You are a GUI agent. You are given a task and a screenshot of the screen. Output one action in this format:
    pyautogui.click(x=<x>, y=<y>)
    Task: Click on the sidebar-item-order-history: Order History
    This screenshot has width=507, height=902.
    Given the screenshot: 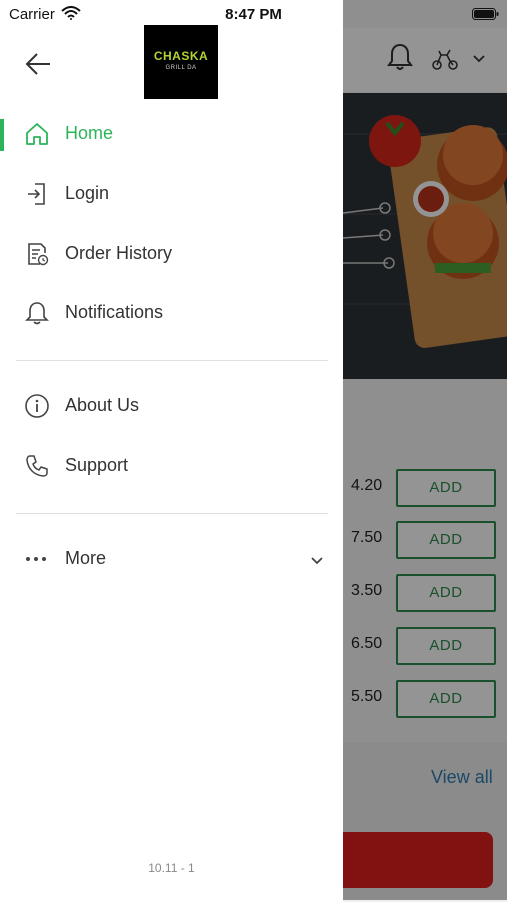 What is the action you would take?
    pyautogui.click(x=171, y=255)
    